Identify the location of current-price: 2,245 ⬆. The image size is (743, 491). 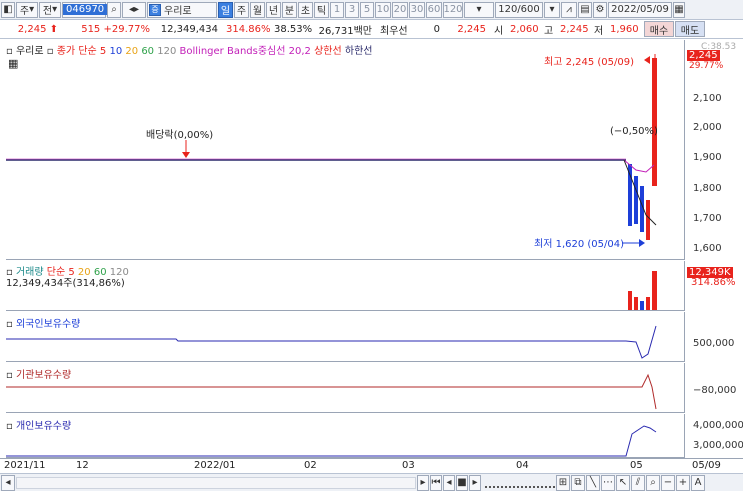
(31, 29).